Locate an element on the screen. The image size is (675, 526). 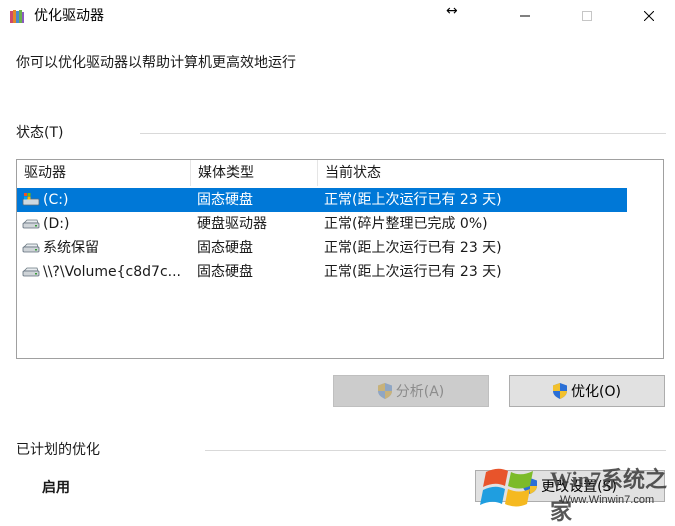
window-title: 优化驱动器 is located at coordinates (69, 16).